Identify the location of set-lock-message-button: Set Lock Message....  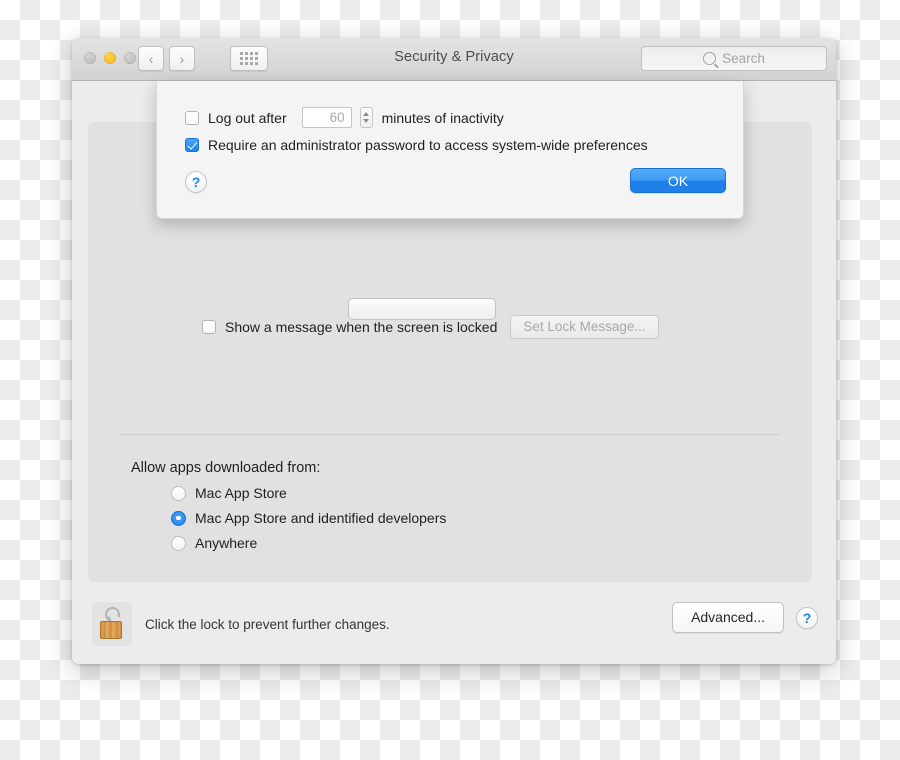
(584, 327).